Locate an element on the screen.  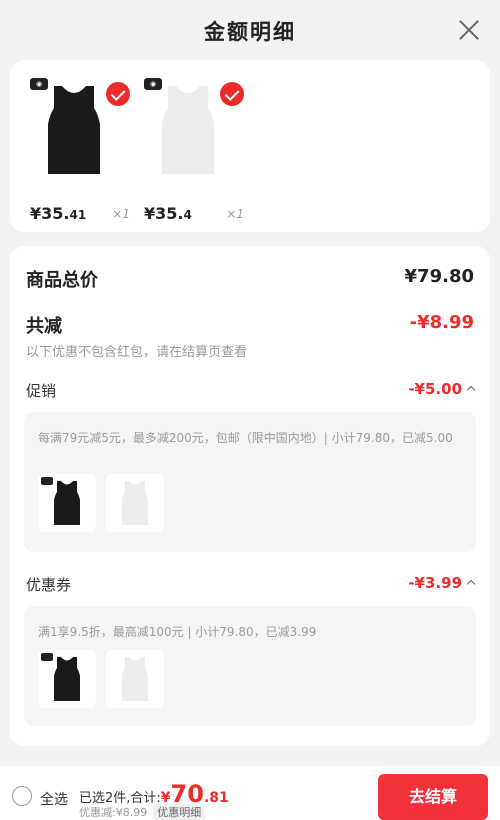
product-item: ◉ ¥35.41 ×1 is located at coordinates (81, 148).